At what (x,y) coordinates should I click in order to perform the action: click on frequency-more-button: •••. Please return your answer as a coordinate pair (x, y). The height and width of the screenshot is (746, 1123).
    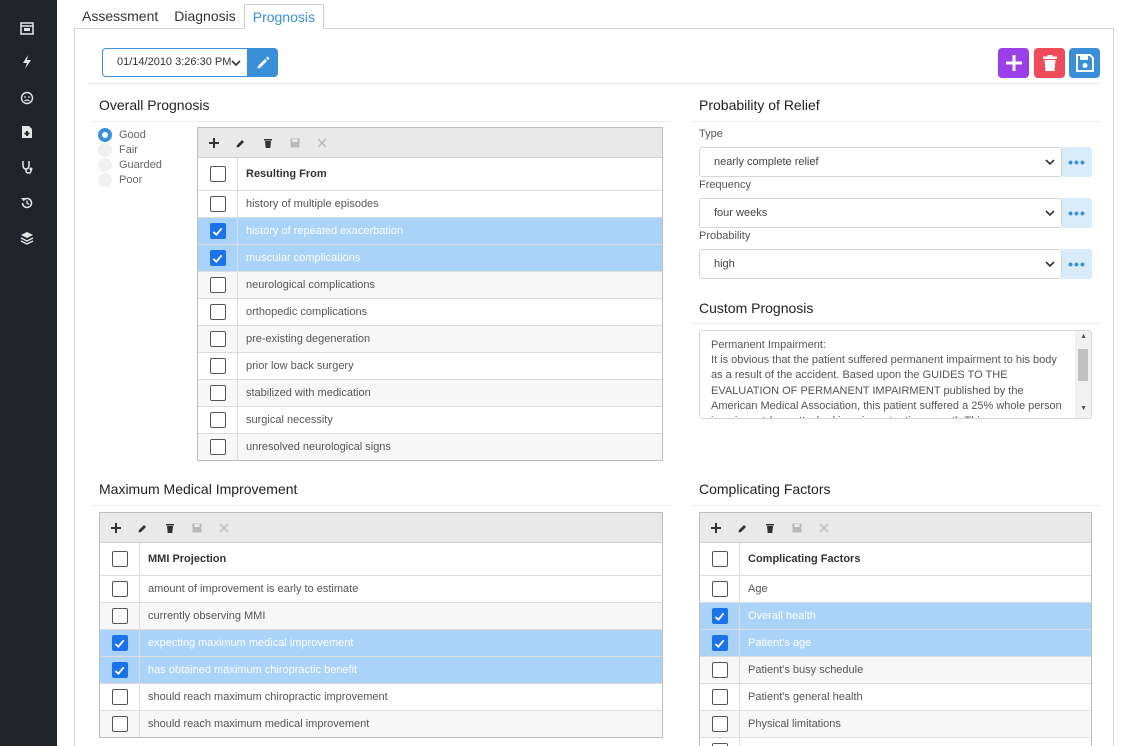
    Looking at the image, I should click on (1077, 213).